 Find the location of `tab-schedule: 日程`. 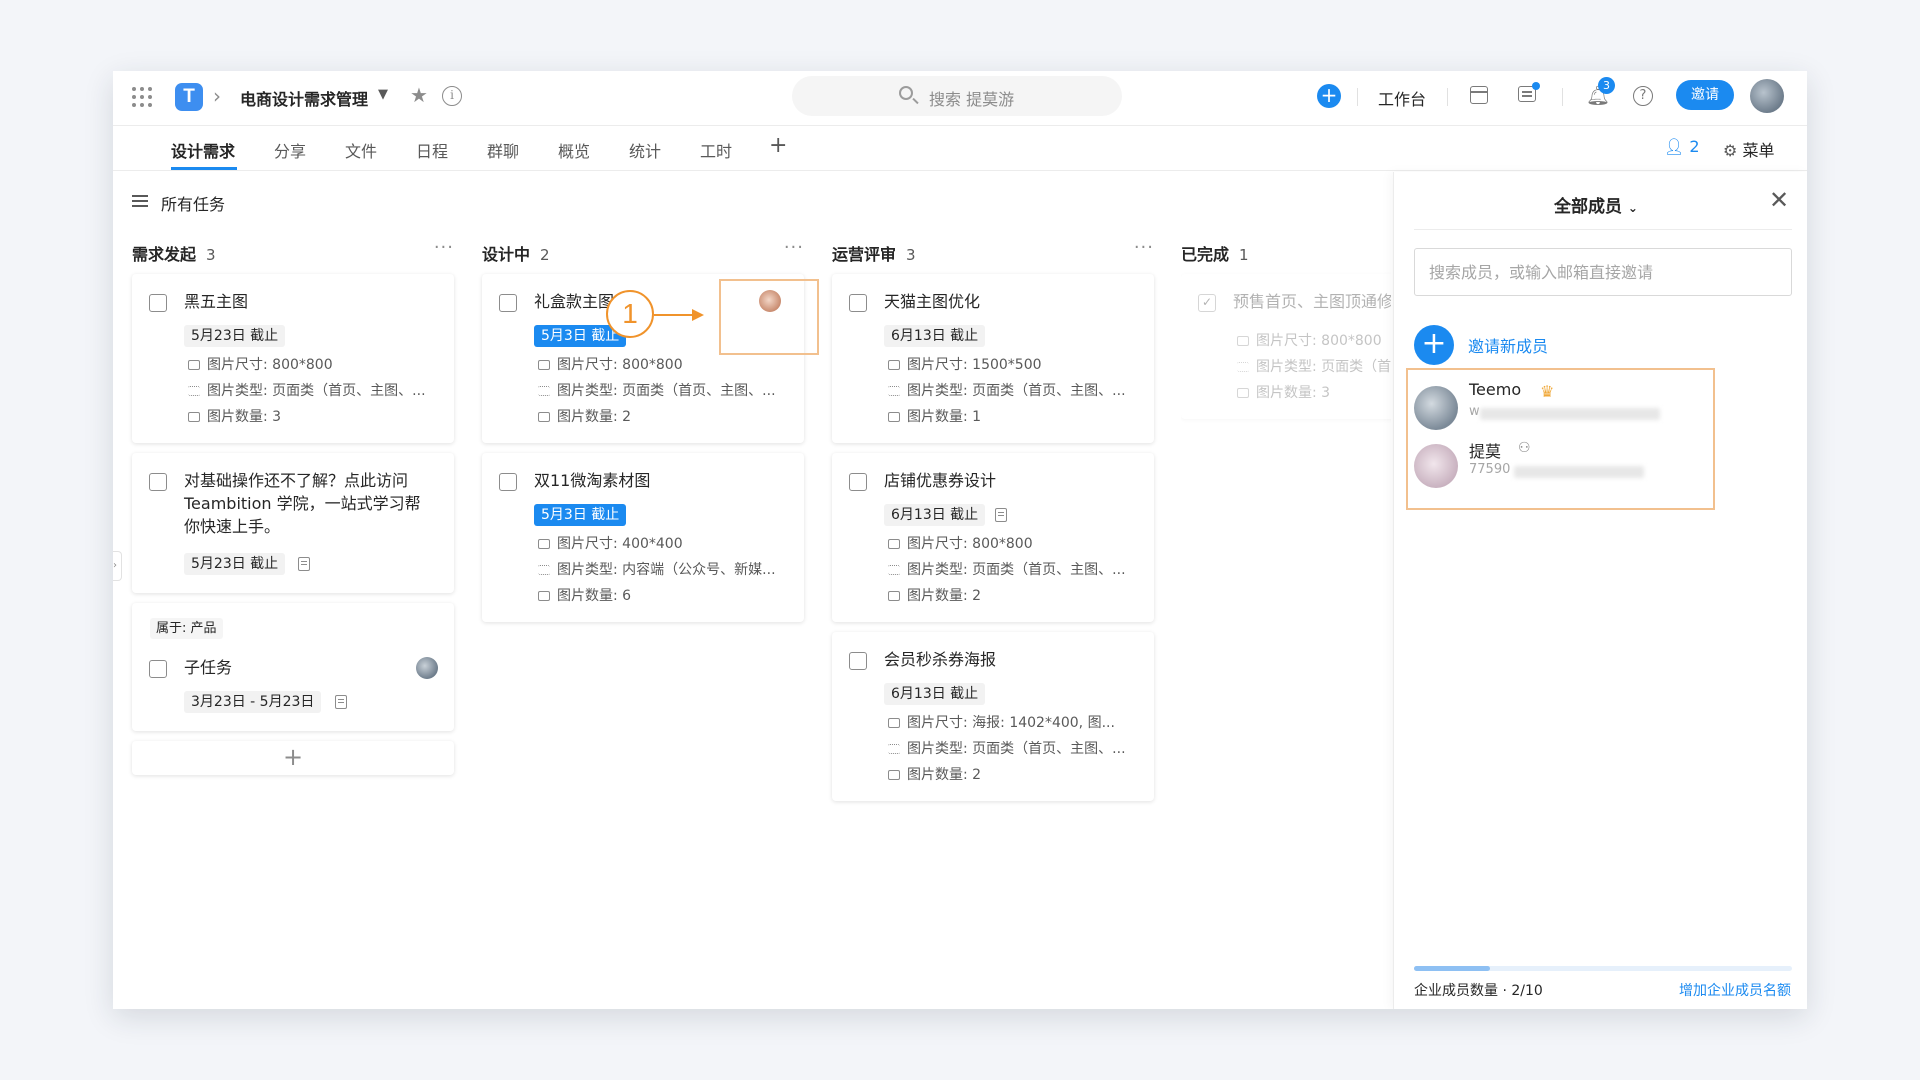

tab-schedule: 日程 is located at coordinates (432, 150).